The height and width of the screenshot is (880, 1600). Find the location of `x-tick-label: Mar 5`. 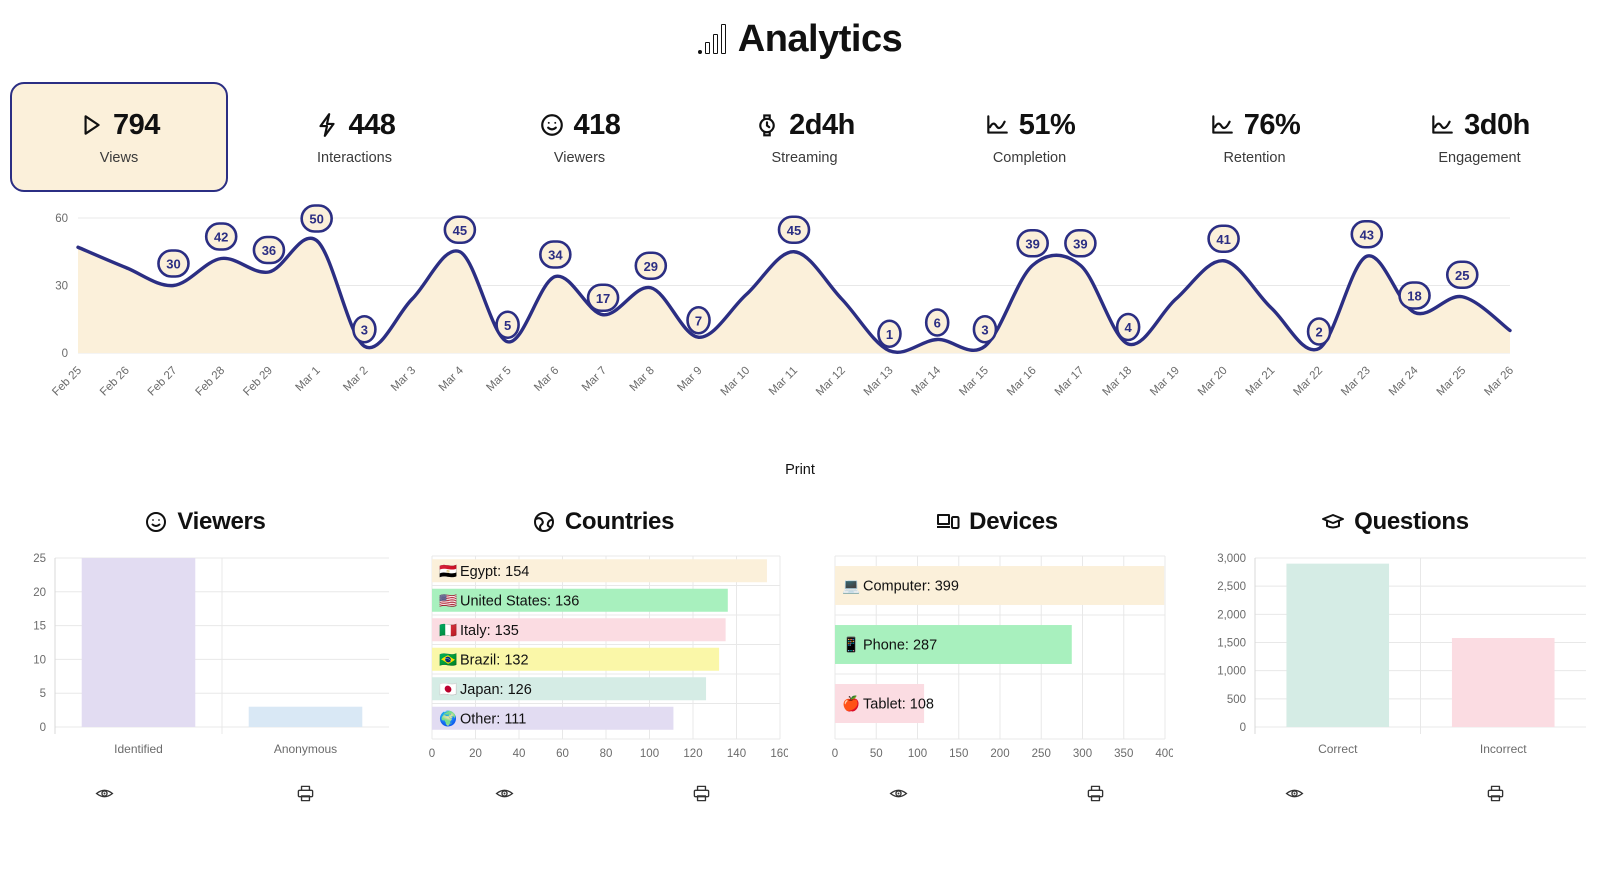

x-tick-label: Mar 5 is located at coordinates (498, 379).